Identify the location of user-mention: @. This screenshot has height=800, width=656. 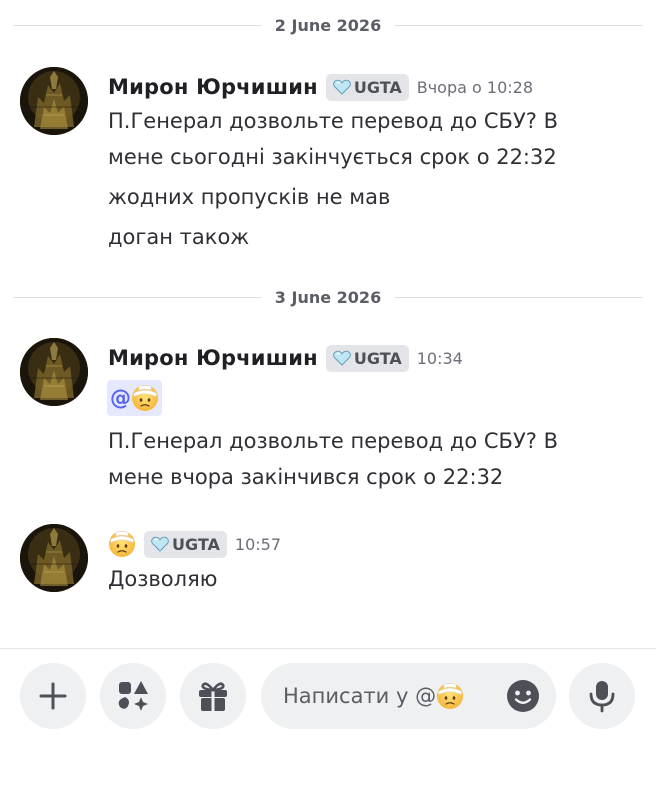
(134, 398).